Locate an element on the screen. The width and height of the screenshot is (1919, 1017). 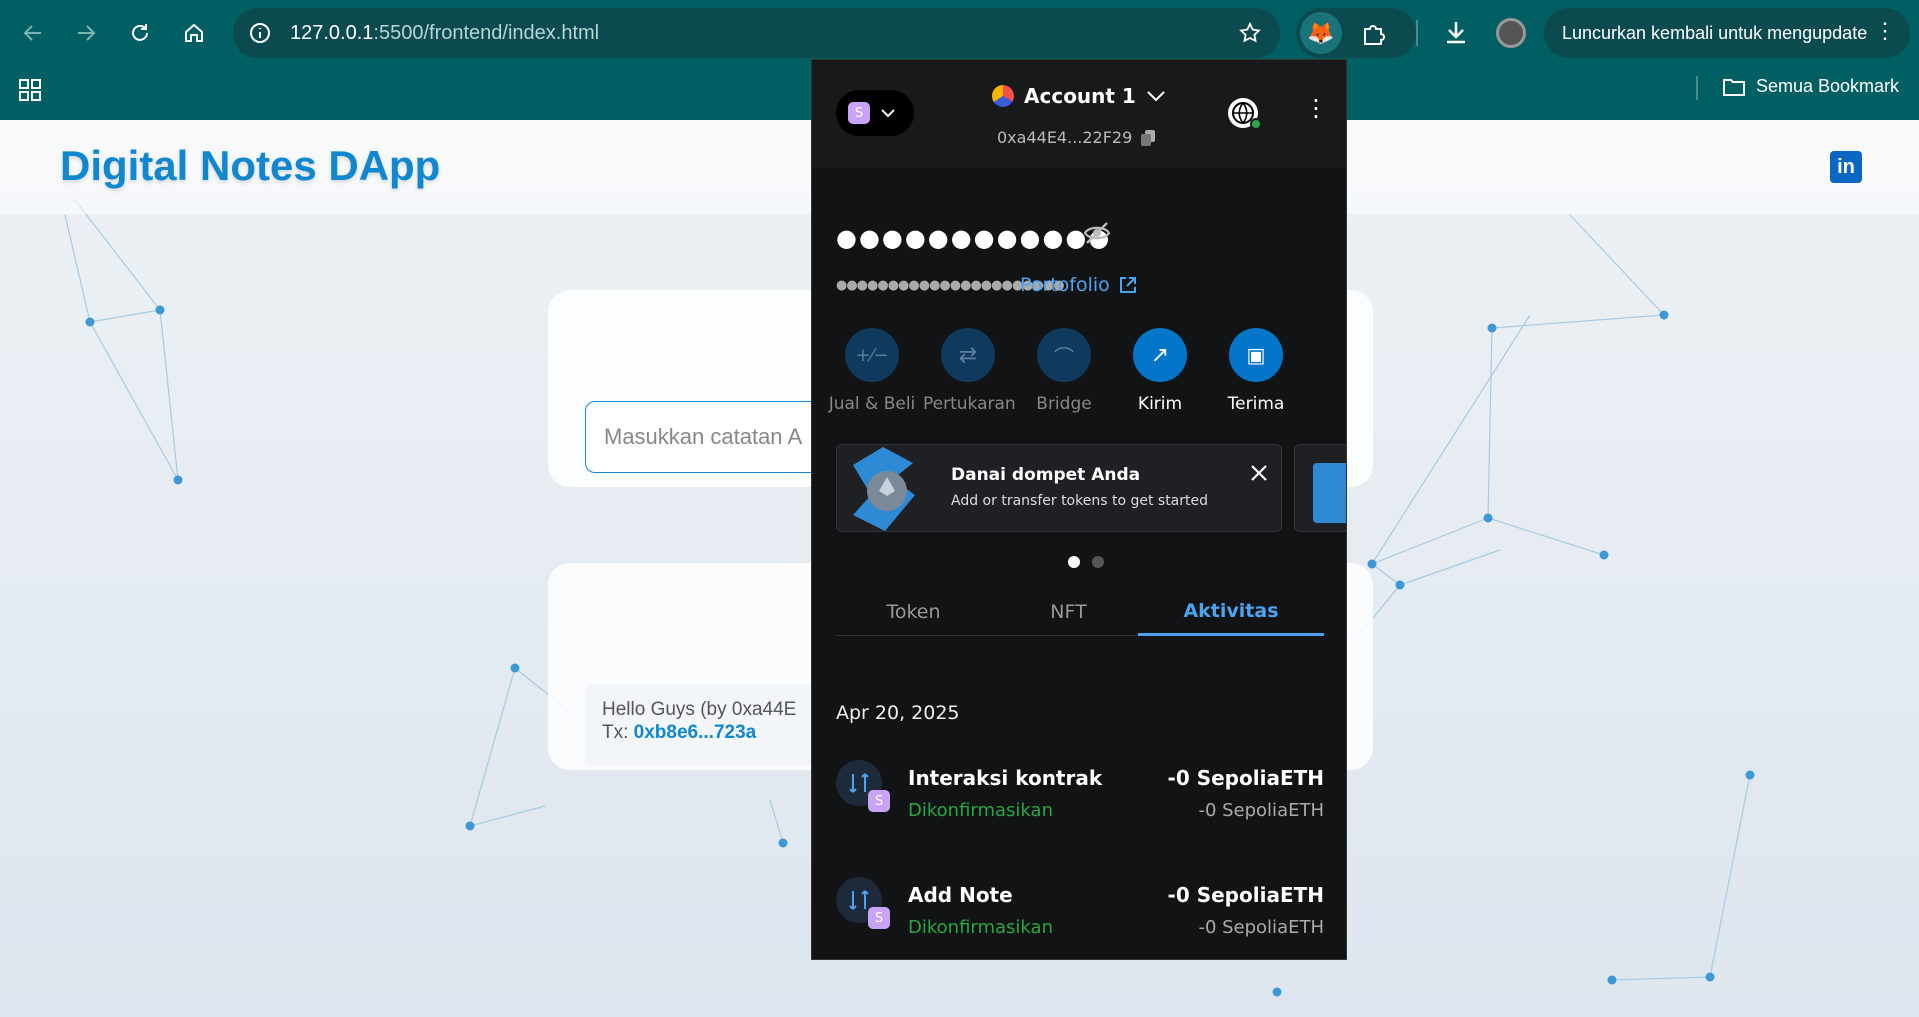
action-buy-sell: +⁄− Jual & Beli is located at coordinates (872, 371).